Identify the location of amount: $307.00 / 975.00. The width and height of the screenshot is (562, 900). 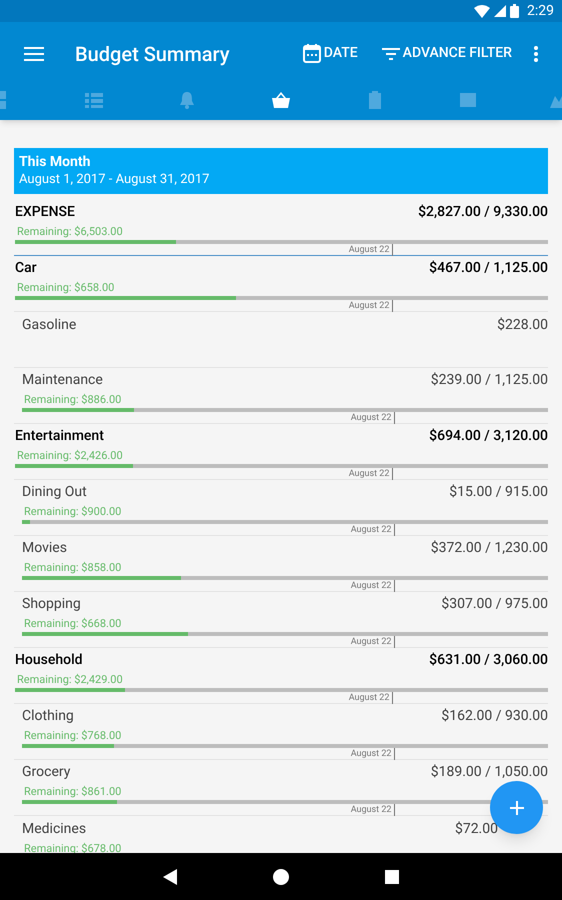
(494, 604).